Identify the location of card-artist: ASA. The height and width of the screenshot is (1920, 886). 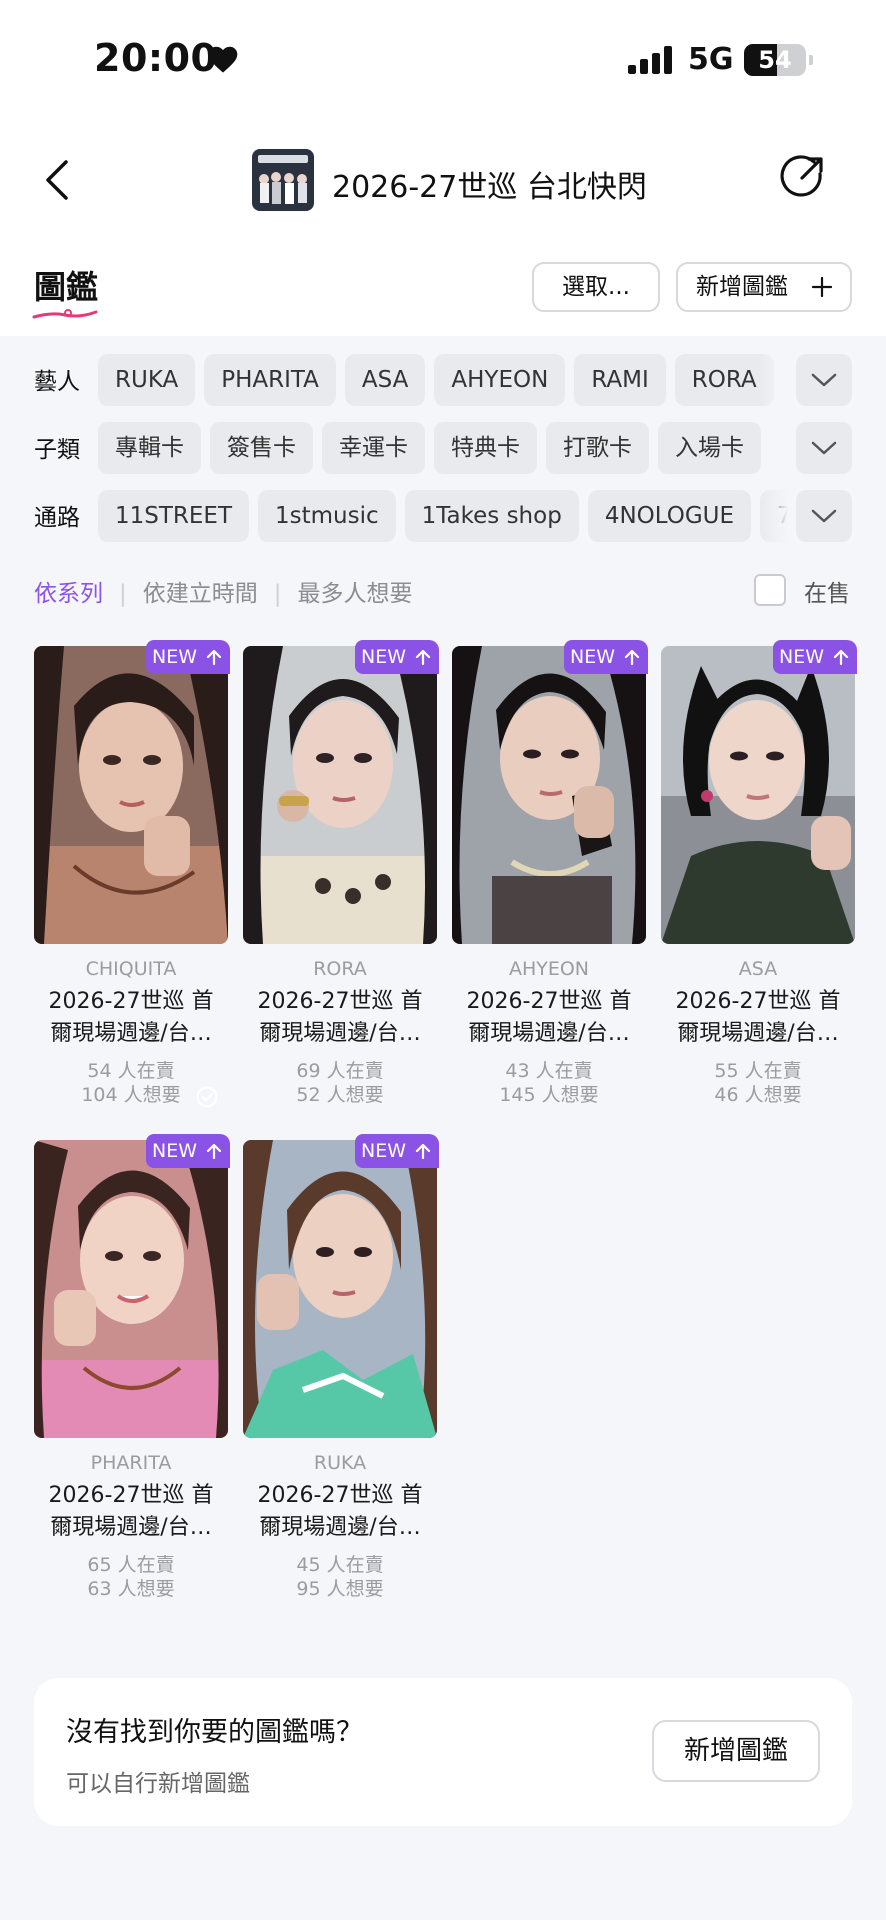
(758, 969).